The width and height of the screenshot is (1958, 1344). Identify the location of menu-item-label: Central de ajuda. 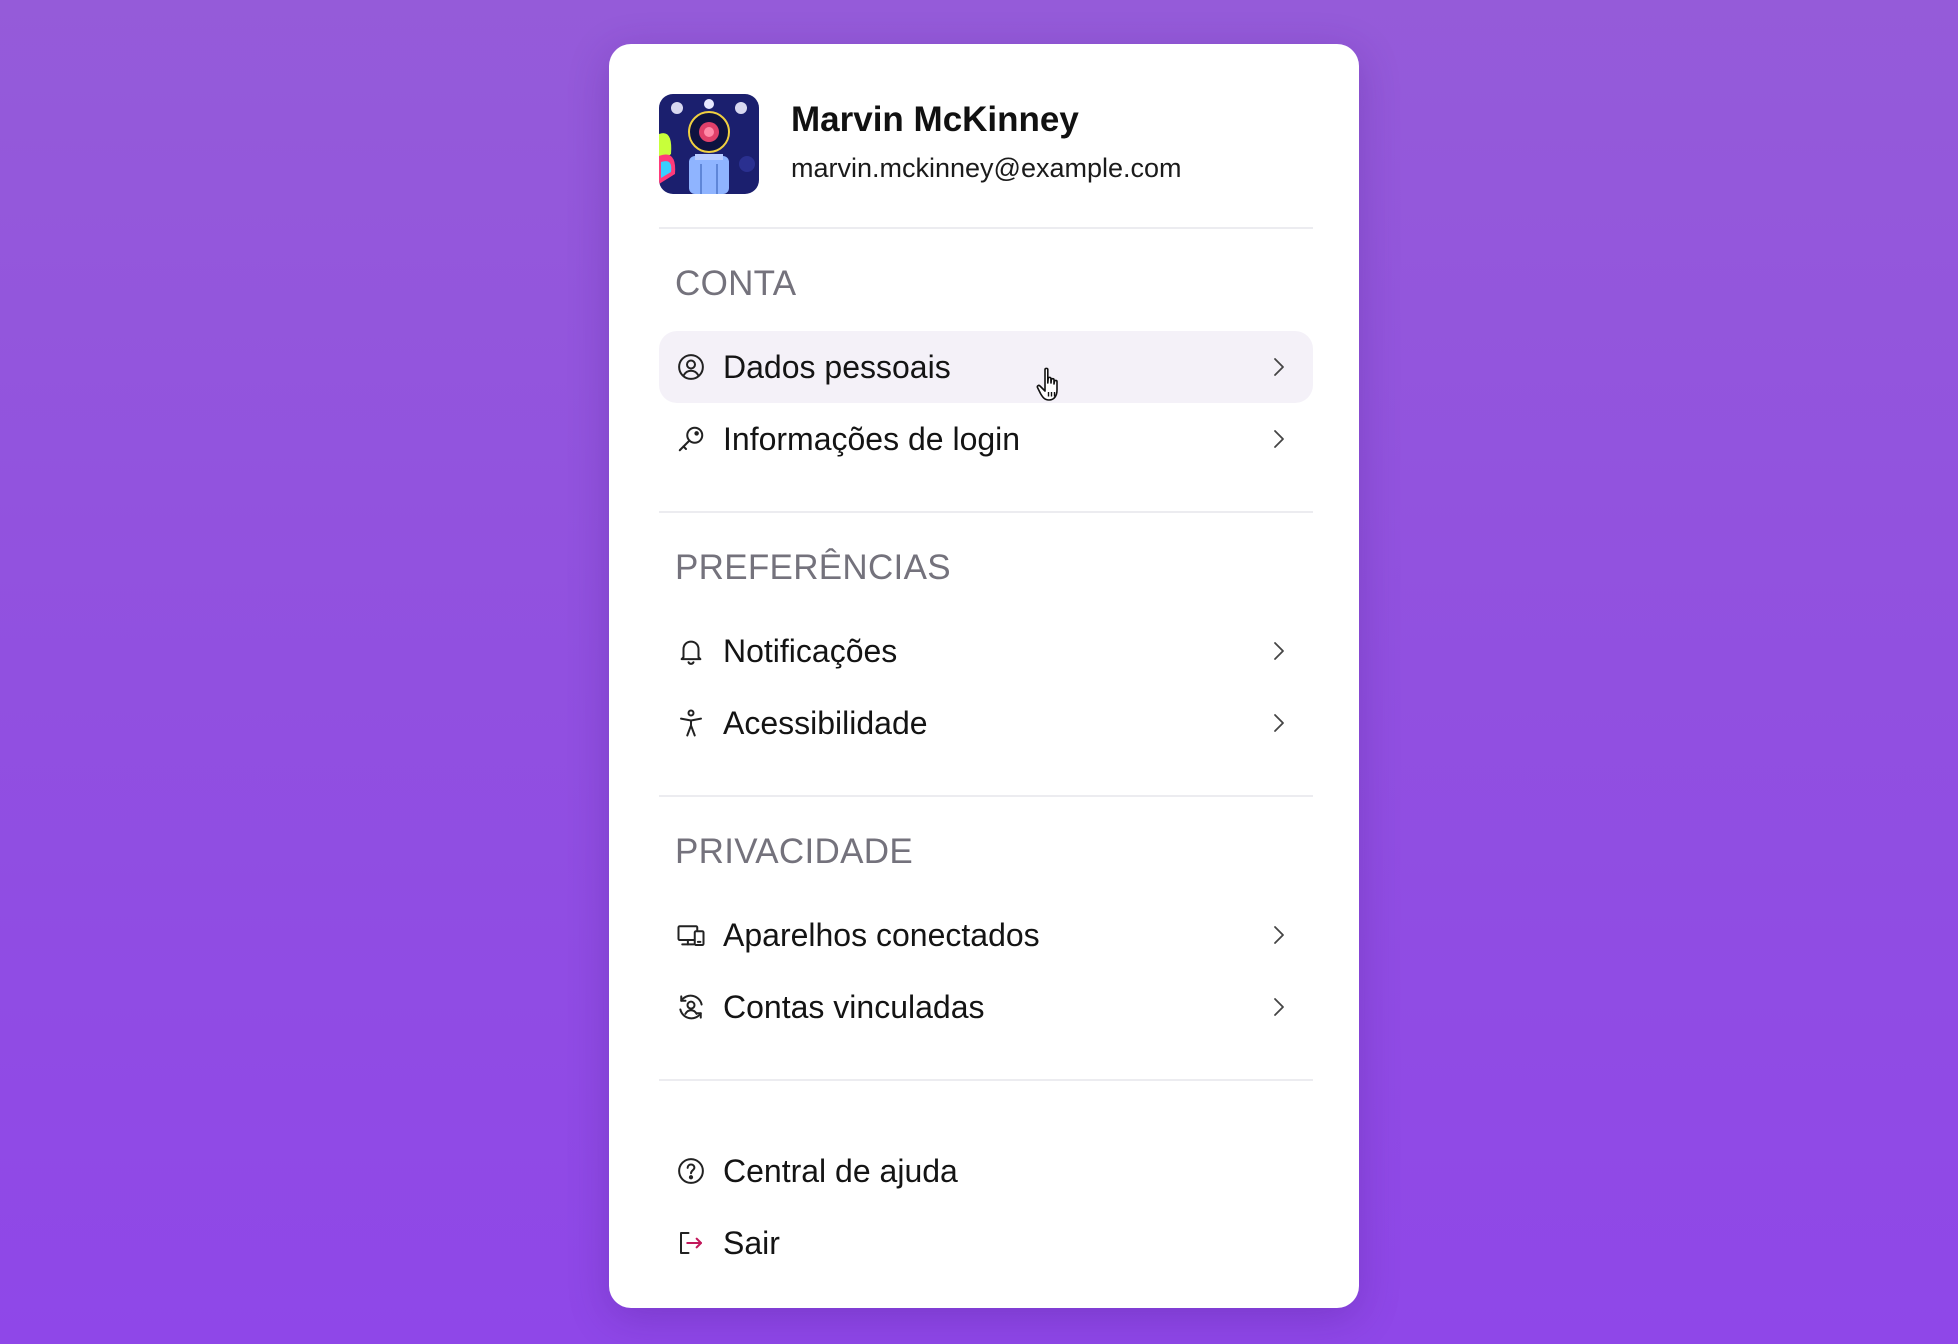
(840, 1170).